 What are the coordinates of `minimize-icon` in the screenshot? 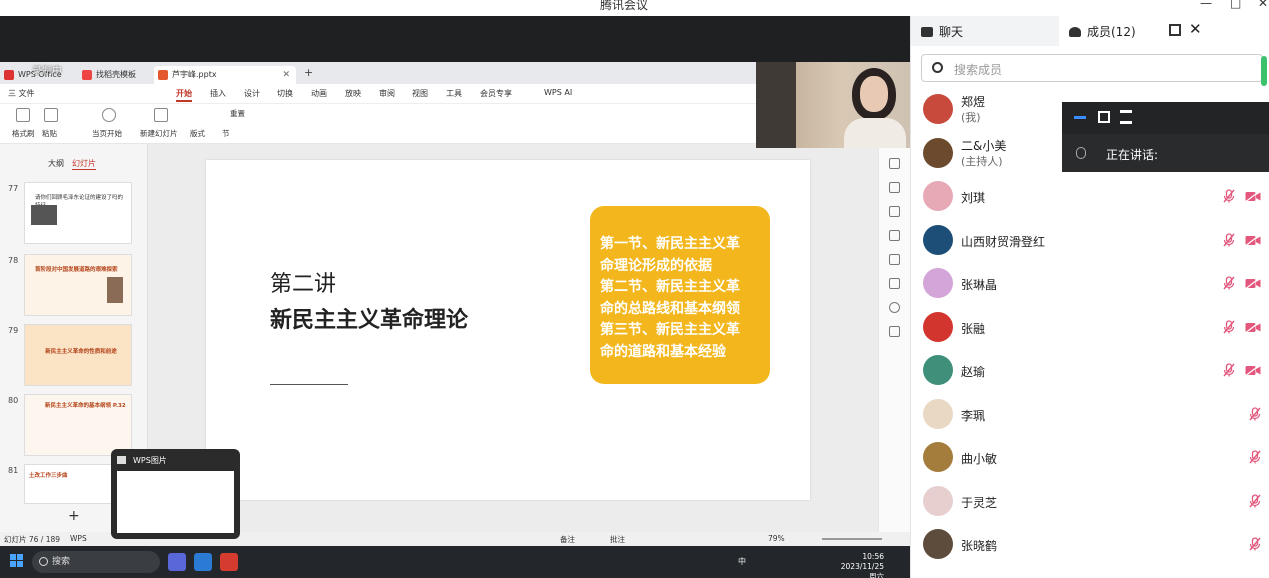 It's located at (1080, 117).